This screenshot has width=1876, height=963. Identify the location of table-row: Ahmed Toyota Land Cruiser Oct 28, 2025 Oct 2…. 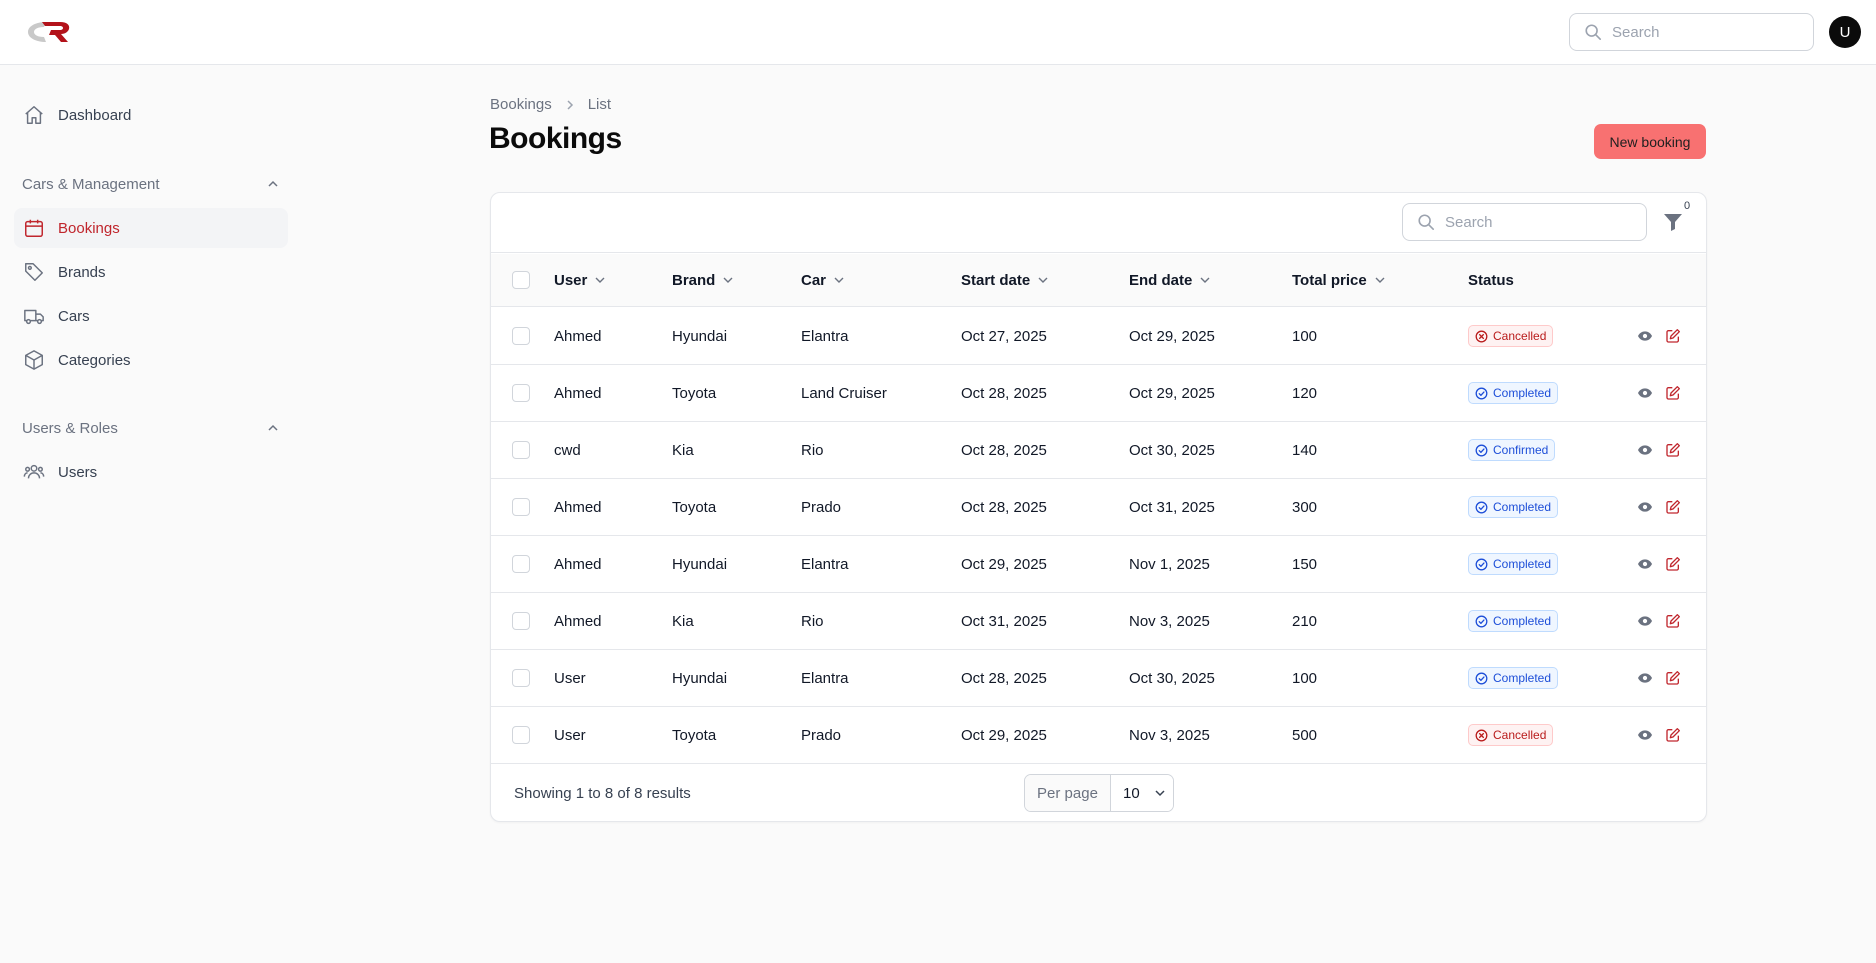
(1098, 393).